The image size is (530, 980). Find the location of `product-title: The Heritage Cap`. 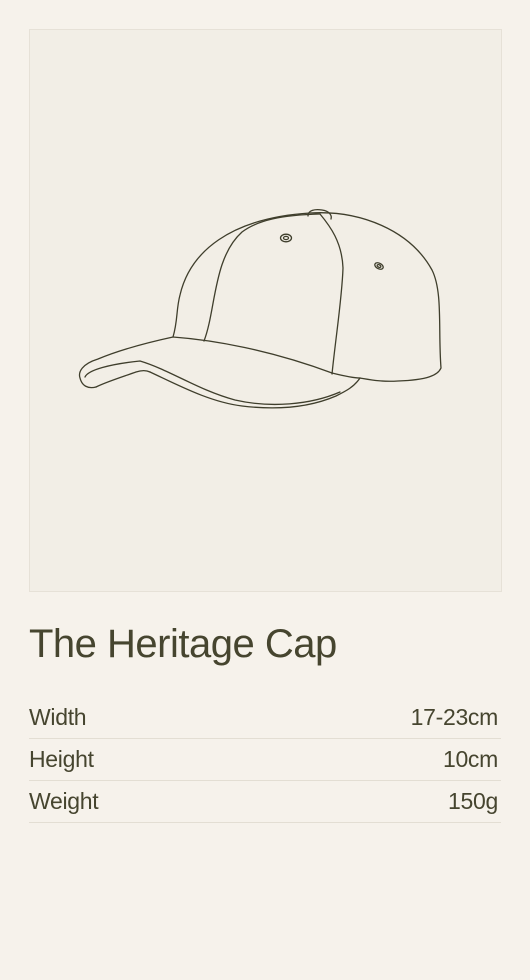

product-title: The Heritage Cap is located at coordinates (183, 644).